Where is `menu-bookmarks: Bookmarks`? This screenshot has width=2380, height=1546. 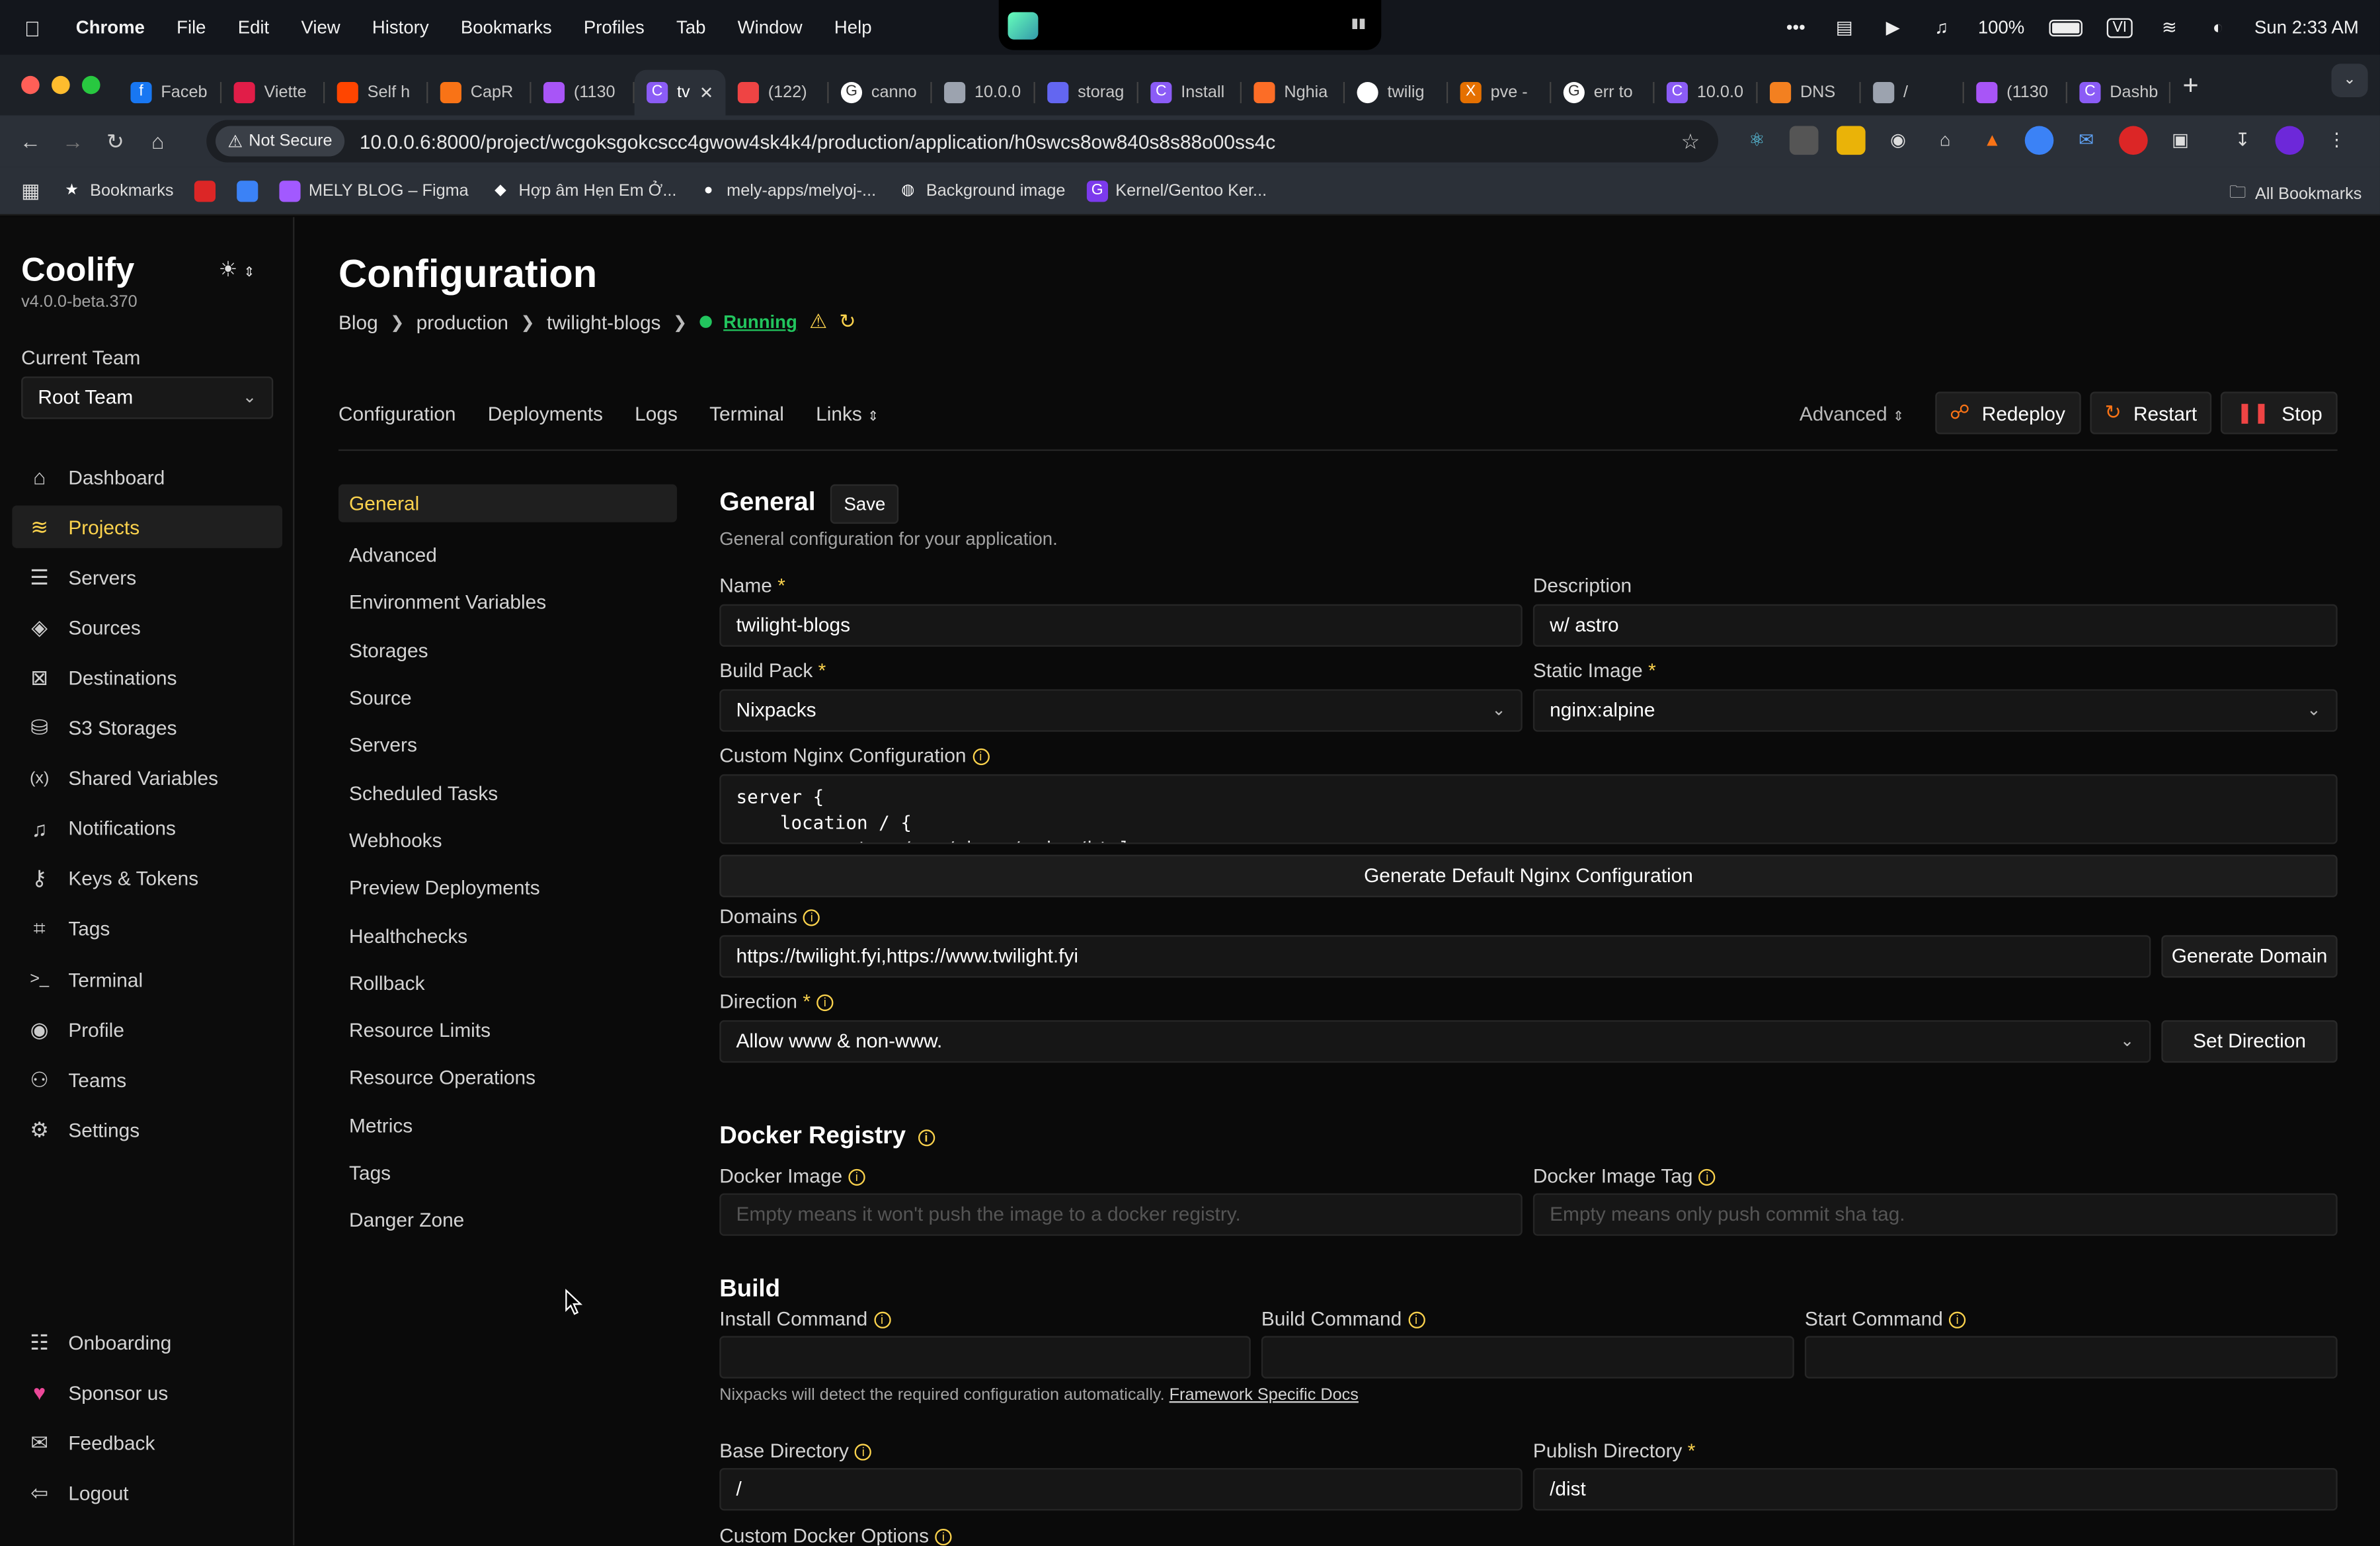 menu-bookmarks: Bookmarks is located at coordinates (506, 27).